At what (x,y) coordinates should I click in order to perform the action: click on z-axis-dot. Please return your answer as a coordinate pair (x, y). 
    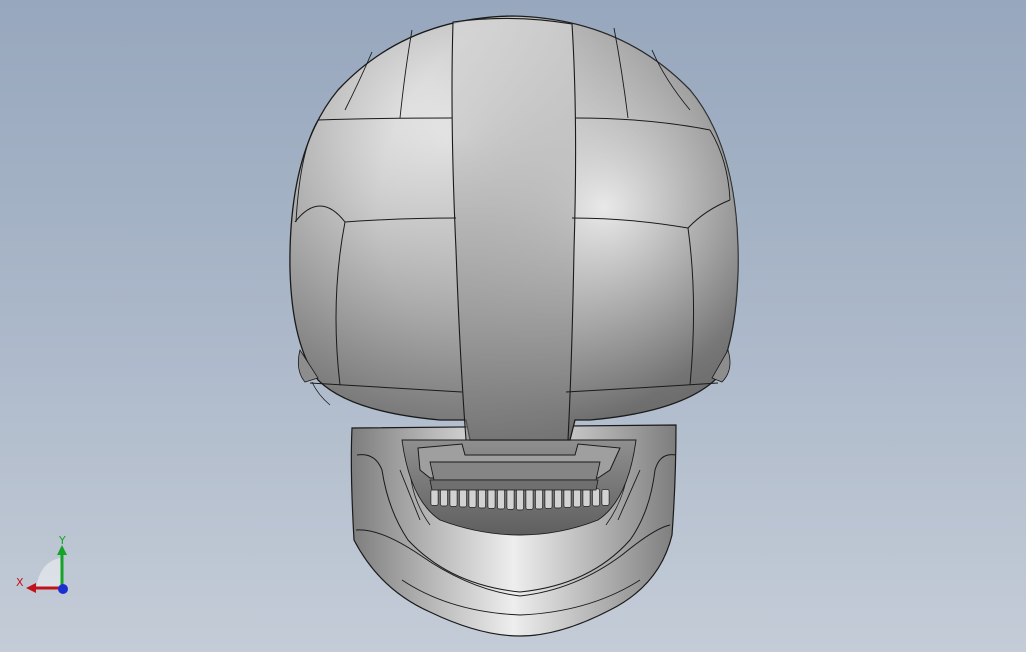
    Looking at the image, I should click on (63, 589).